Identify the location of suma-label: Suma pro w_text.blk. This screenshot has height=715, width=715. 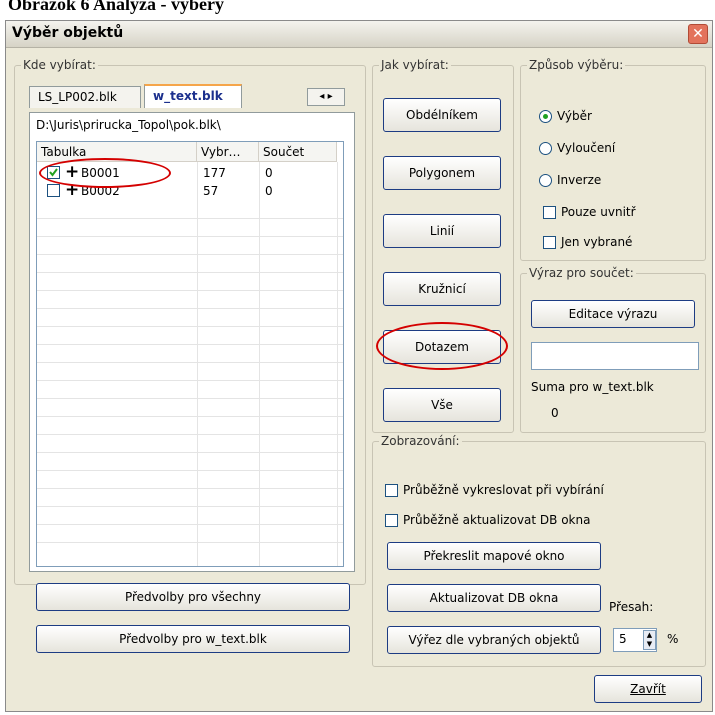
(592, 387).